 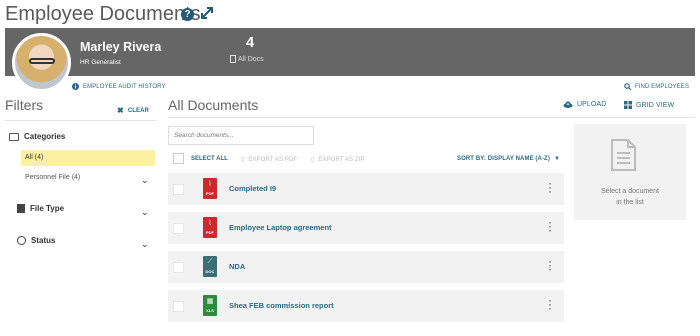 I want to click on find-employees-link: FIND EMPLOYEES, so click(x=656, y=86).